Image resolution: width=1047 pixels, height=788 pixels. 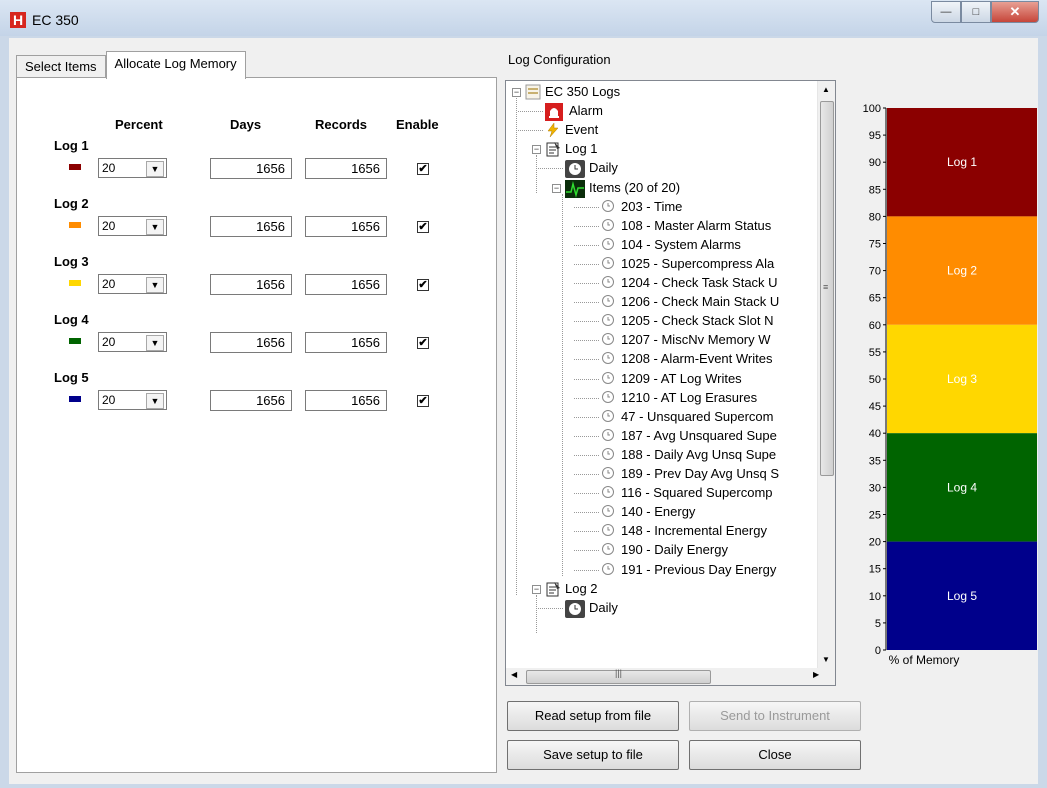 What do you see at coordinates (946, 12) in the screenshot?
I see `minimize-button: —` at bounding box center [946, 12].